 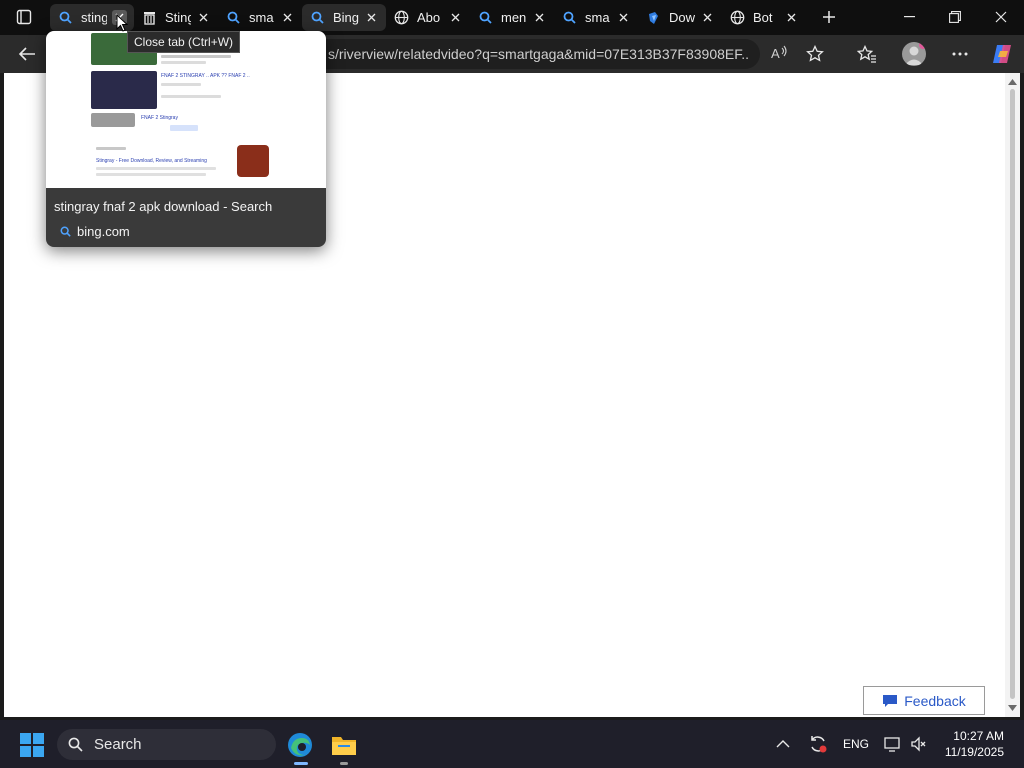 I want to click on tab-men-search: men, so click(x=512, y=17).